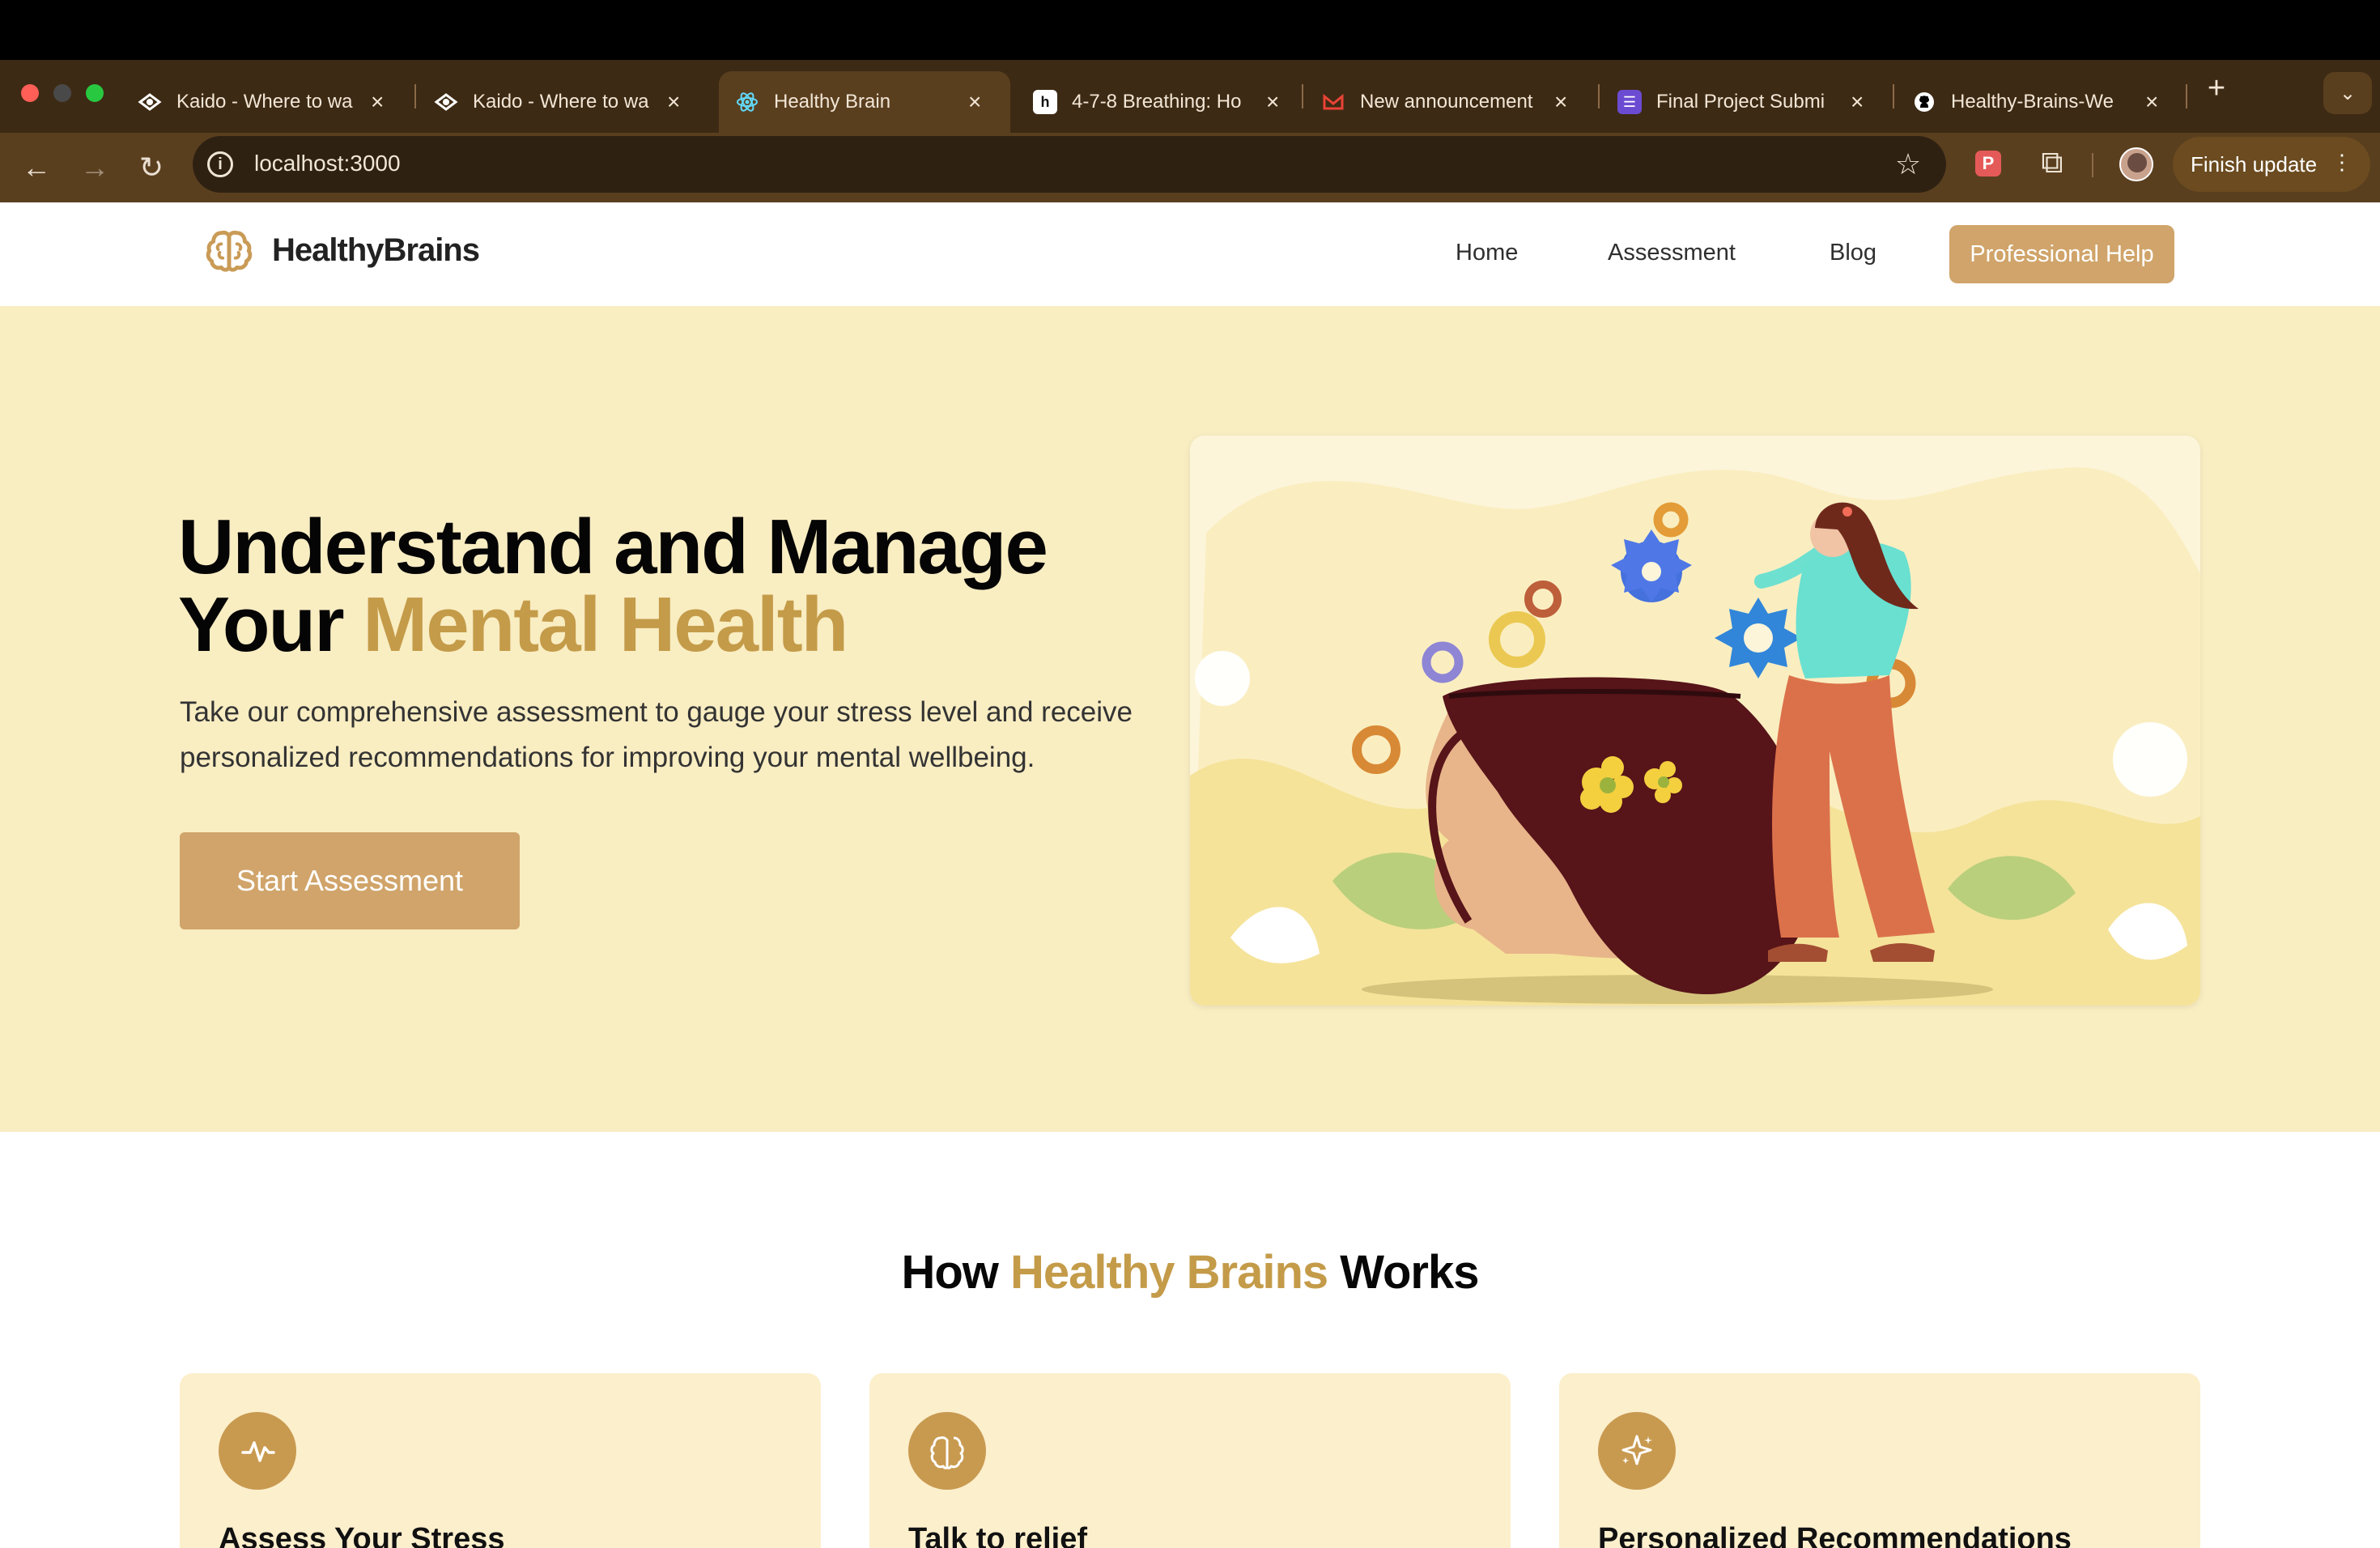 The width and height of the screenshot is (2380, 1548). Describe the element at coordinates (1853, 253) in the screenshot. I see `nav-blog: Blog` at that location.